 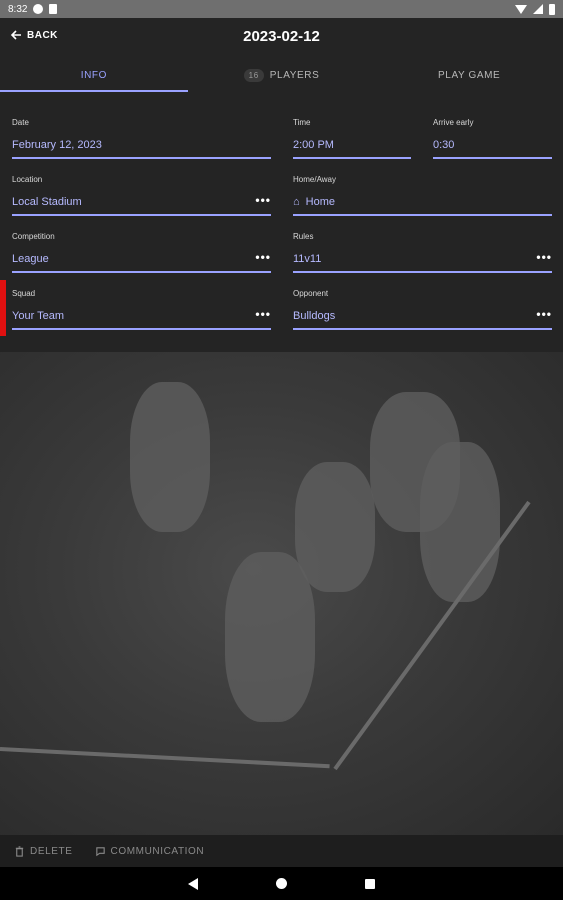 What do you see at coordinates (24, 293) in the screenshot?
I see `squad-label: Squad` at bounding box center [24, 293].